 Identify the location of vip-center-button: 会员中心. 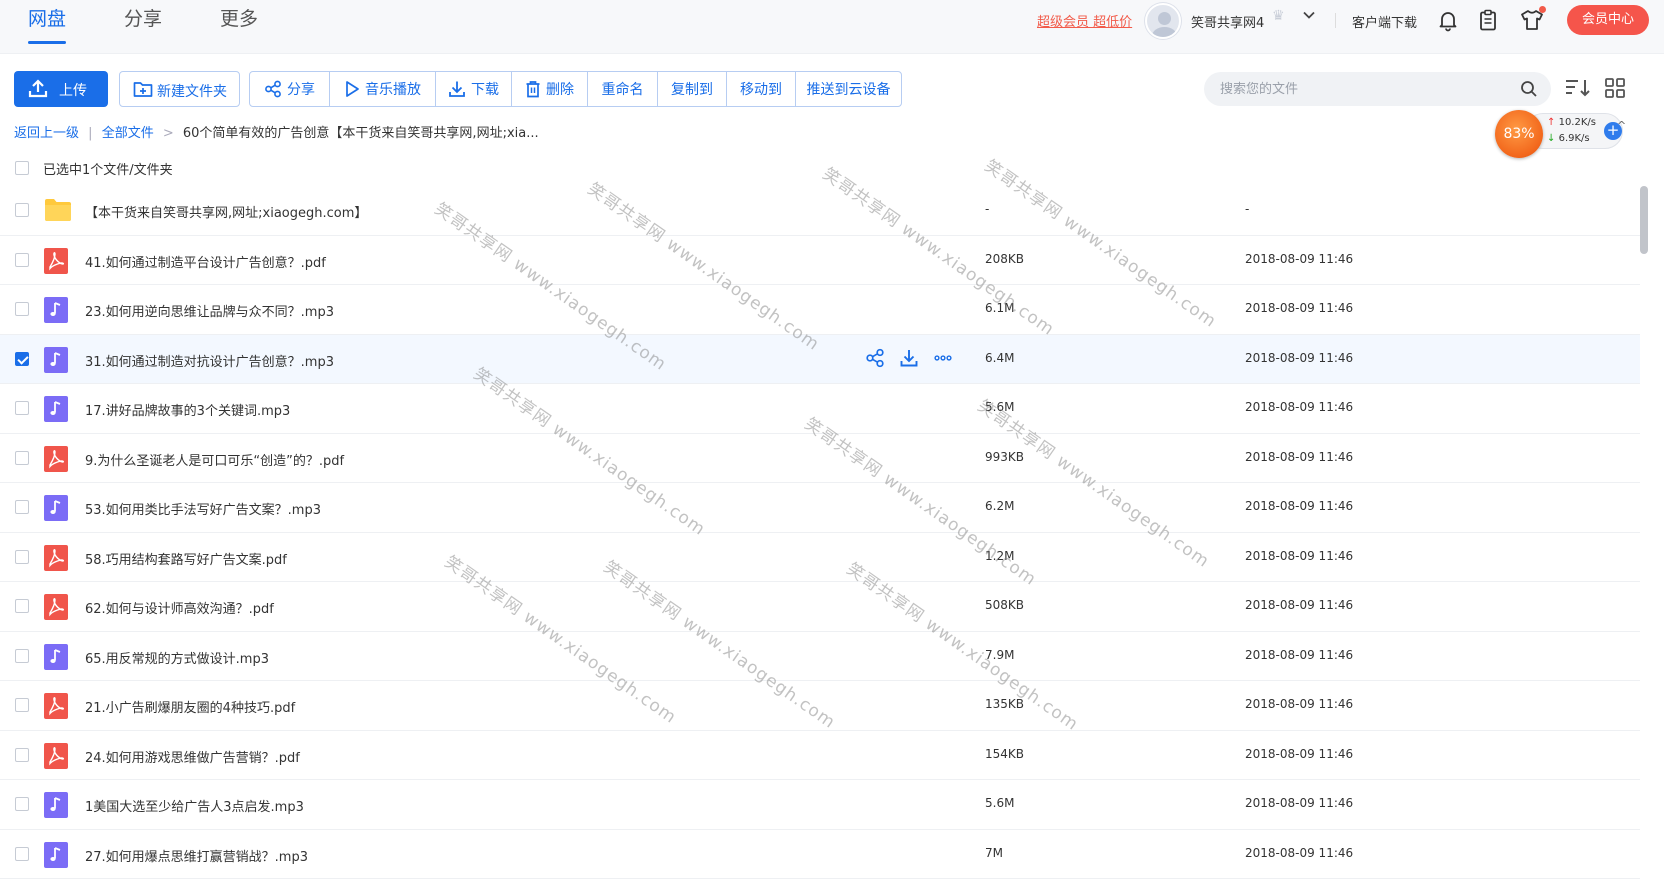
(1608, 20).